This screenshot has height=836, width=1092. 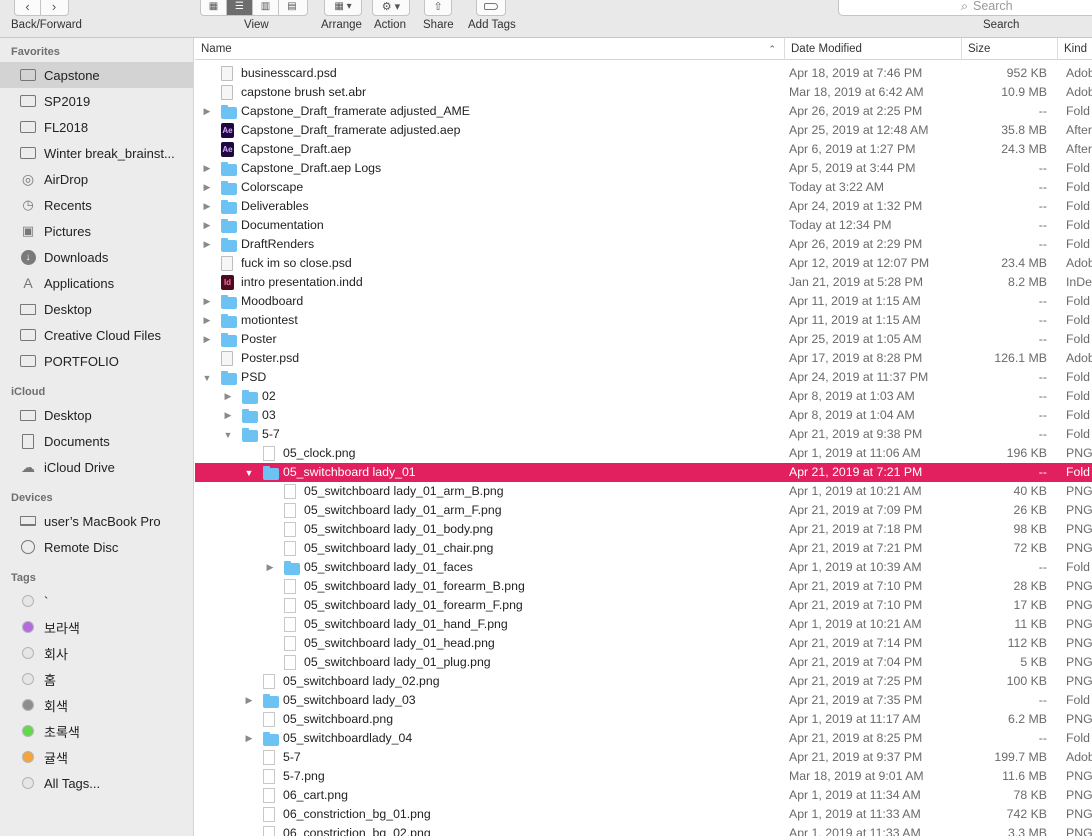 I want to click on column-date-modified: Date Modified, so click(x=872, y=49).